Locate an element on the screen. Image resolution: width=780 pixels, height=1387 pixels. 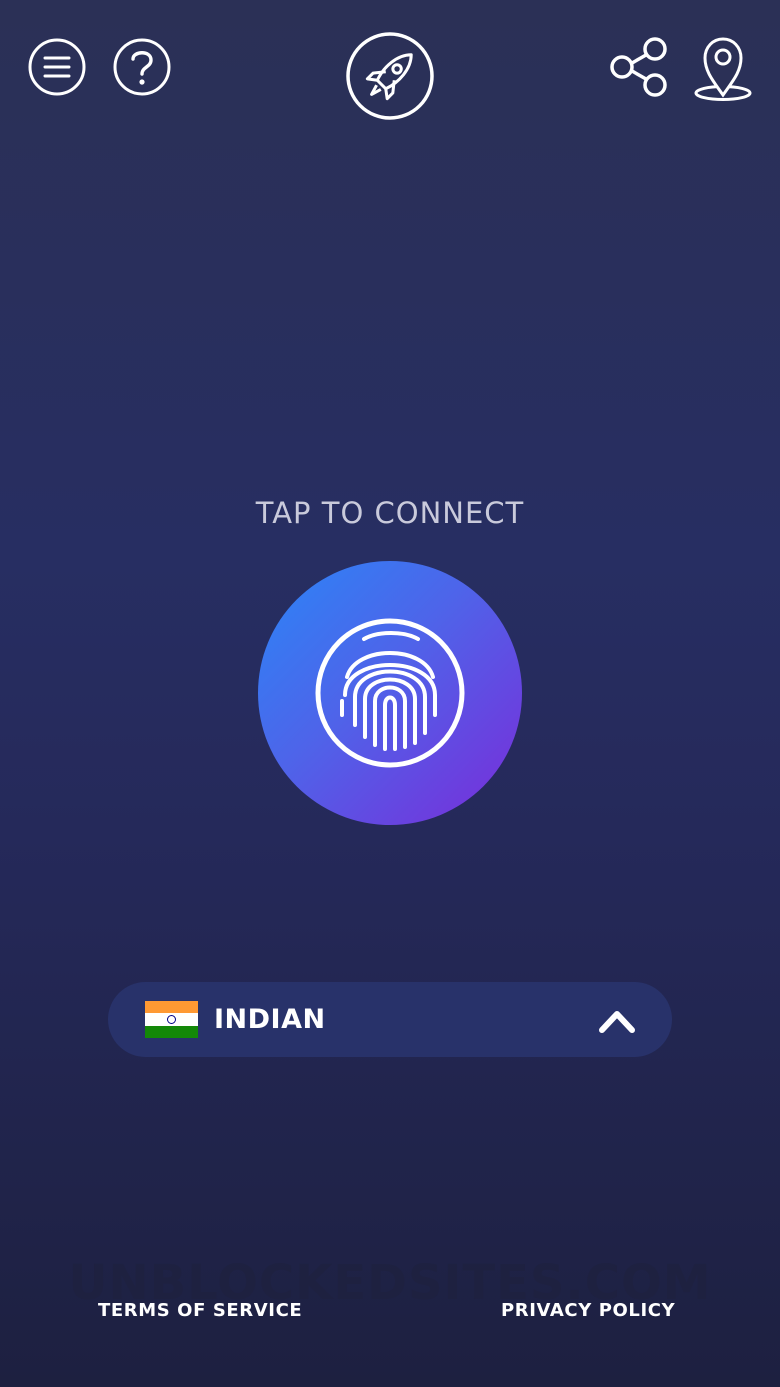
connect-button is located at coordinates (390, 693).